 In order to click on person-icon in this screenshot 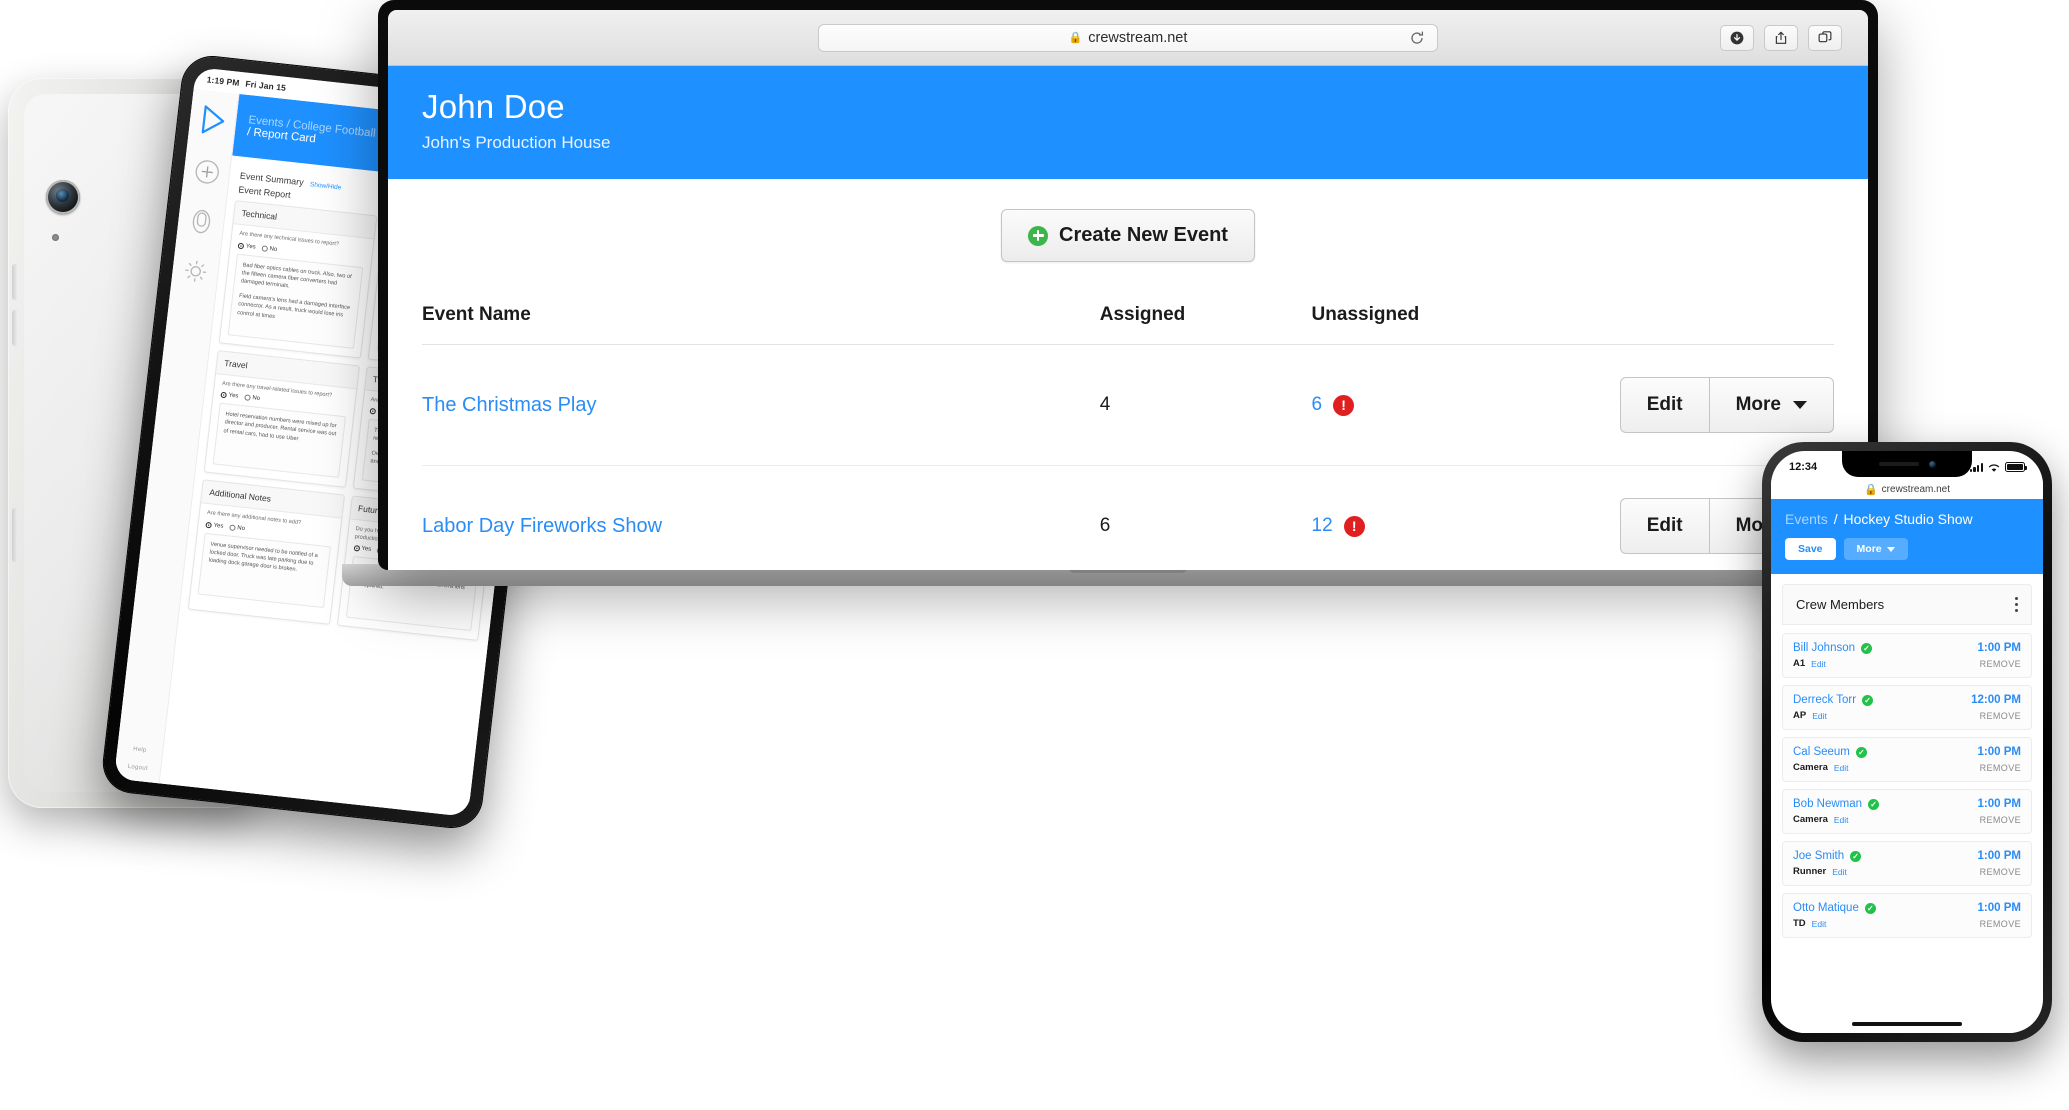, I will do `click(201, 221)`.